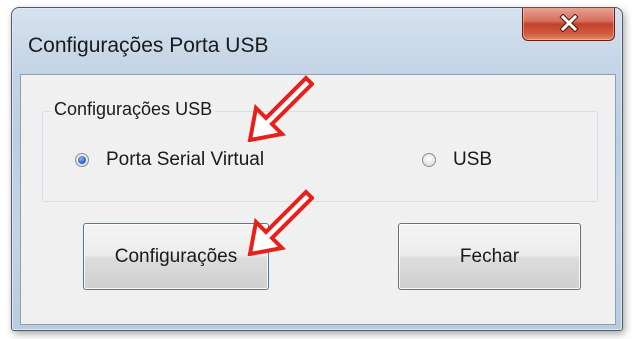 This screenshot has height=339, width=635. Describe the element at coordinates (429, 160) in the screenshot. I see `radio-indicator-unchecked` at that location.